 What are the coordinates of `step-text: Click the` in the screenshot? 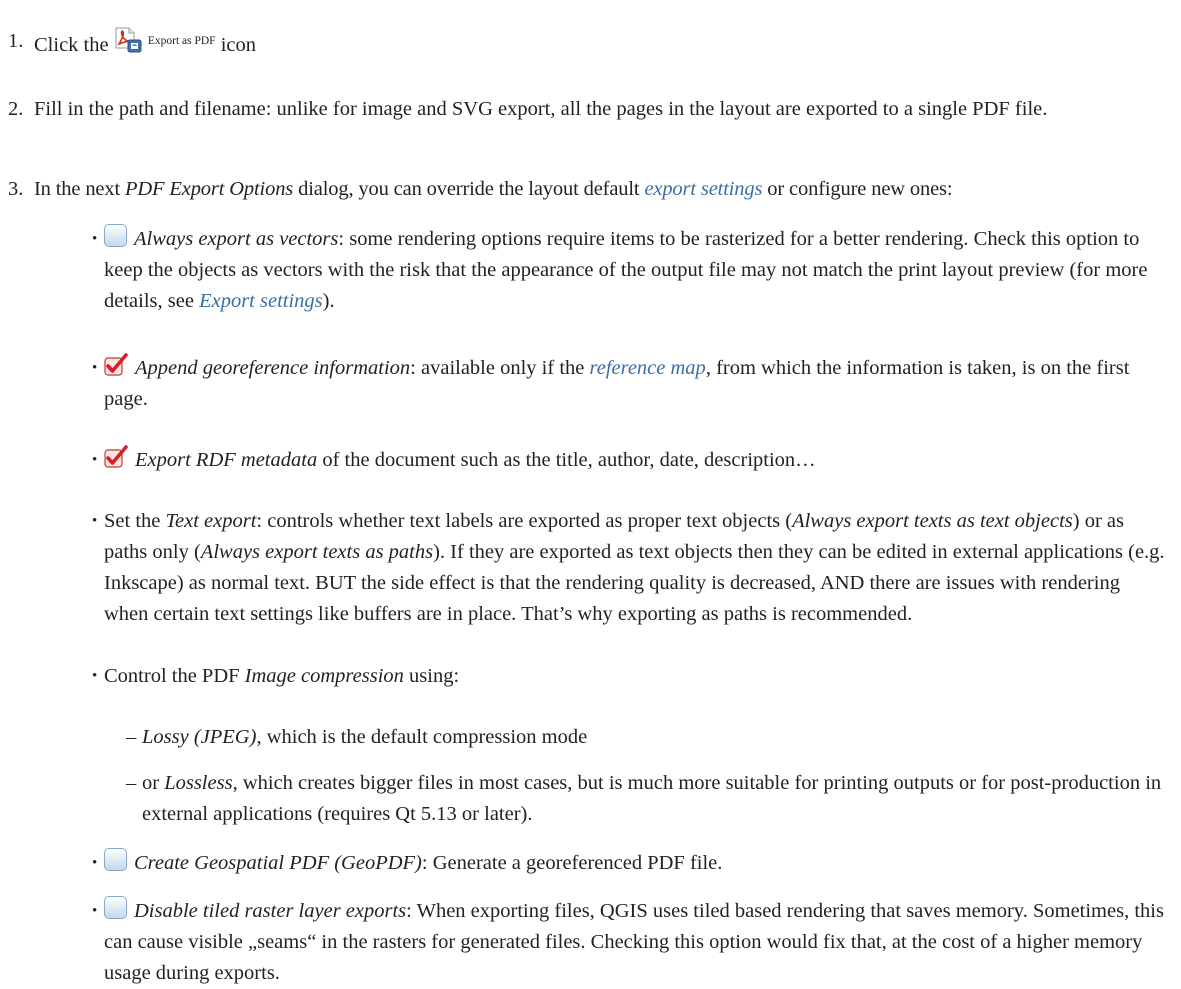 It's located at (71, 45).